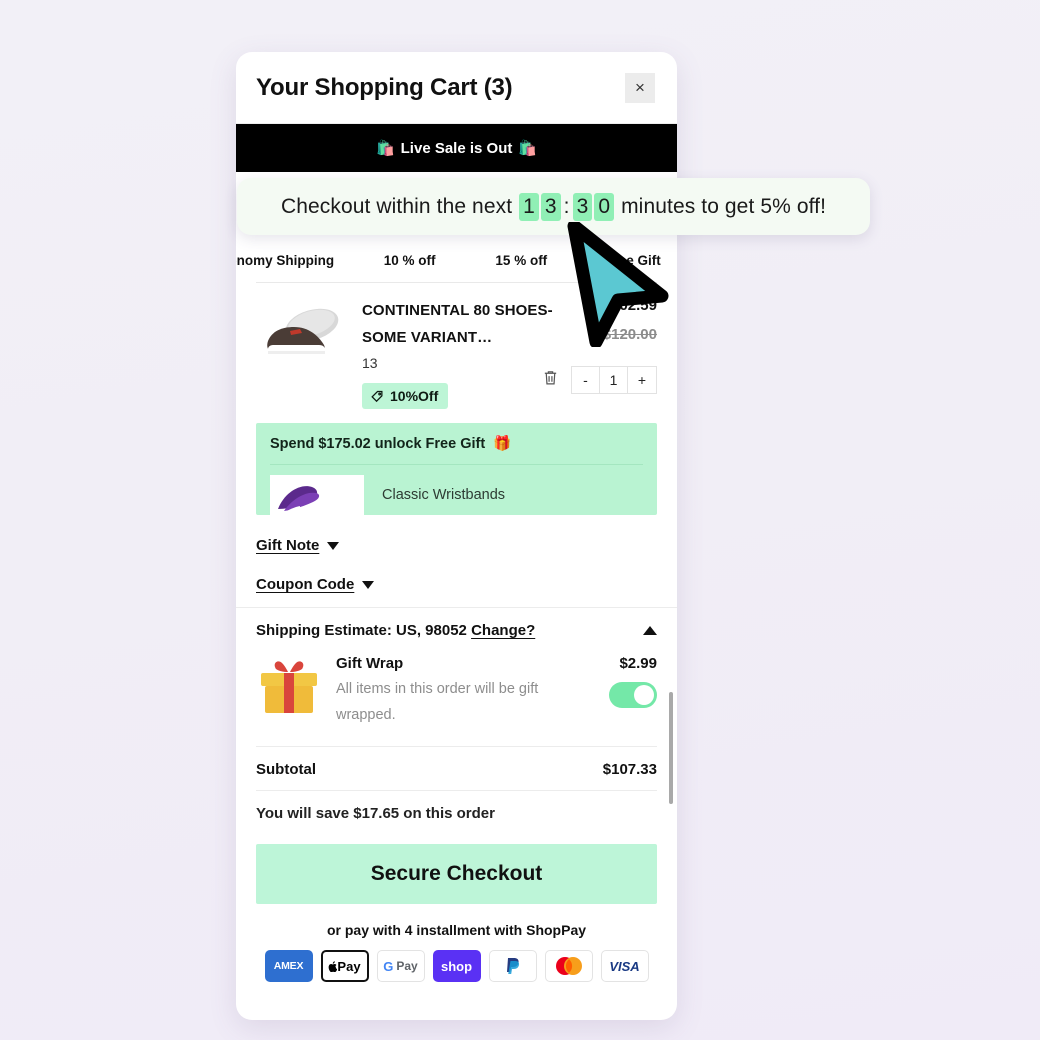  Describe the element at coordinates (600, 353) in the screenshot. I see `product-pricing: $102.59 $120.00 - 1 +` at that location.